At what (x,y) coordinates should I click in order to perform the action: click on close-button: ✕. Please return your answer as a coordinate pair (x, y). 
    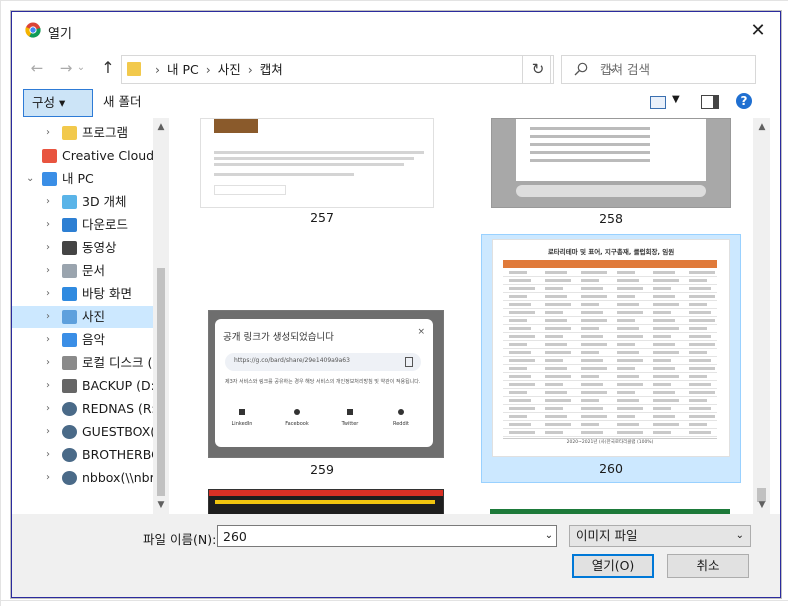
    Looking at the image, I should click on (758, 31).